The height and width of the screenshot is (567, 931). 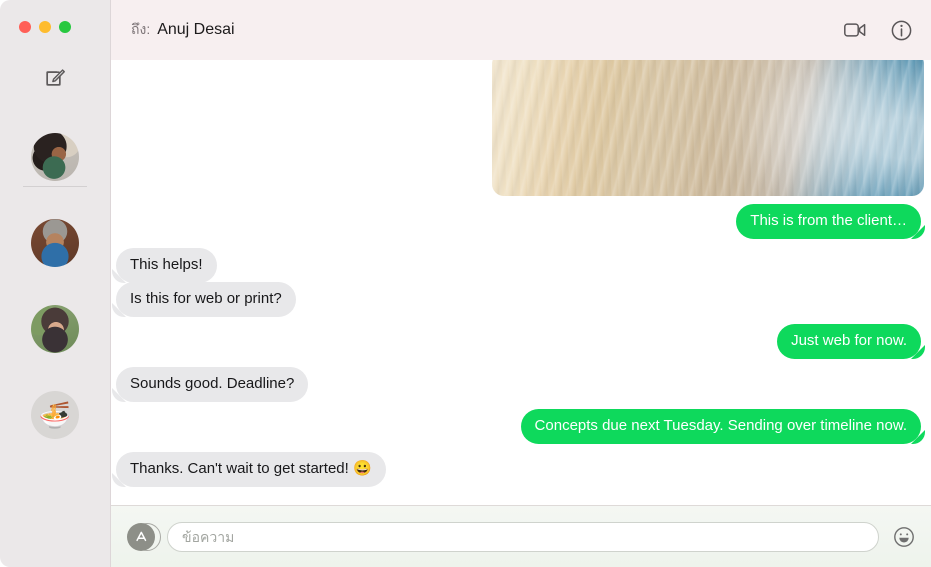 I want to click on compose-icon, so click(x=55, y=77).